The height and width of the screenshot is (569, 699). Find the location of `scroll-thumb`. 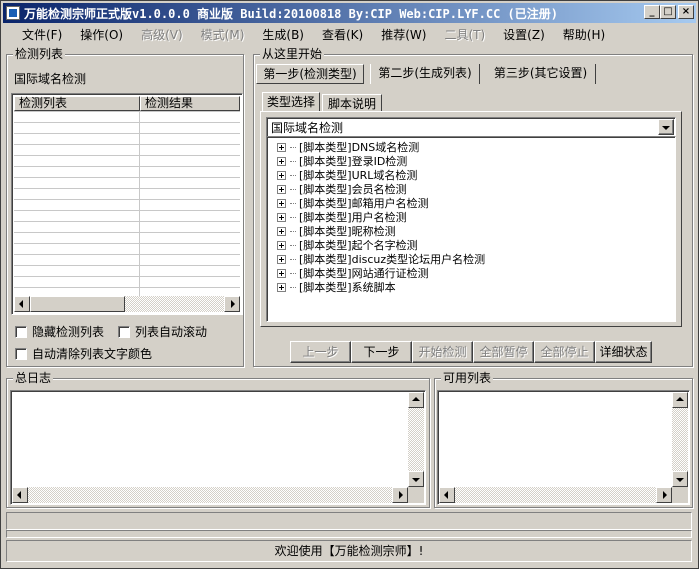

scroll-thumb is located at coordinates (77, 304).